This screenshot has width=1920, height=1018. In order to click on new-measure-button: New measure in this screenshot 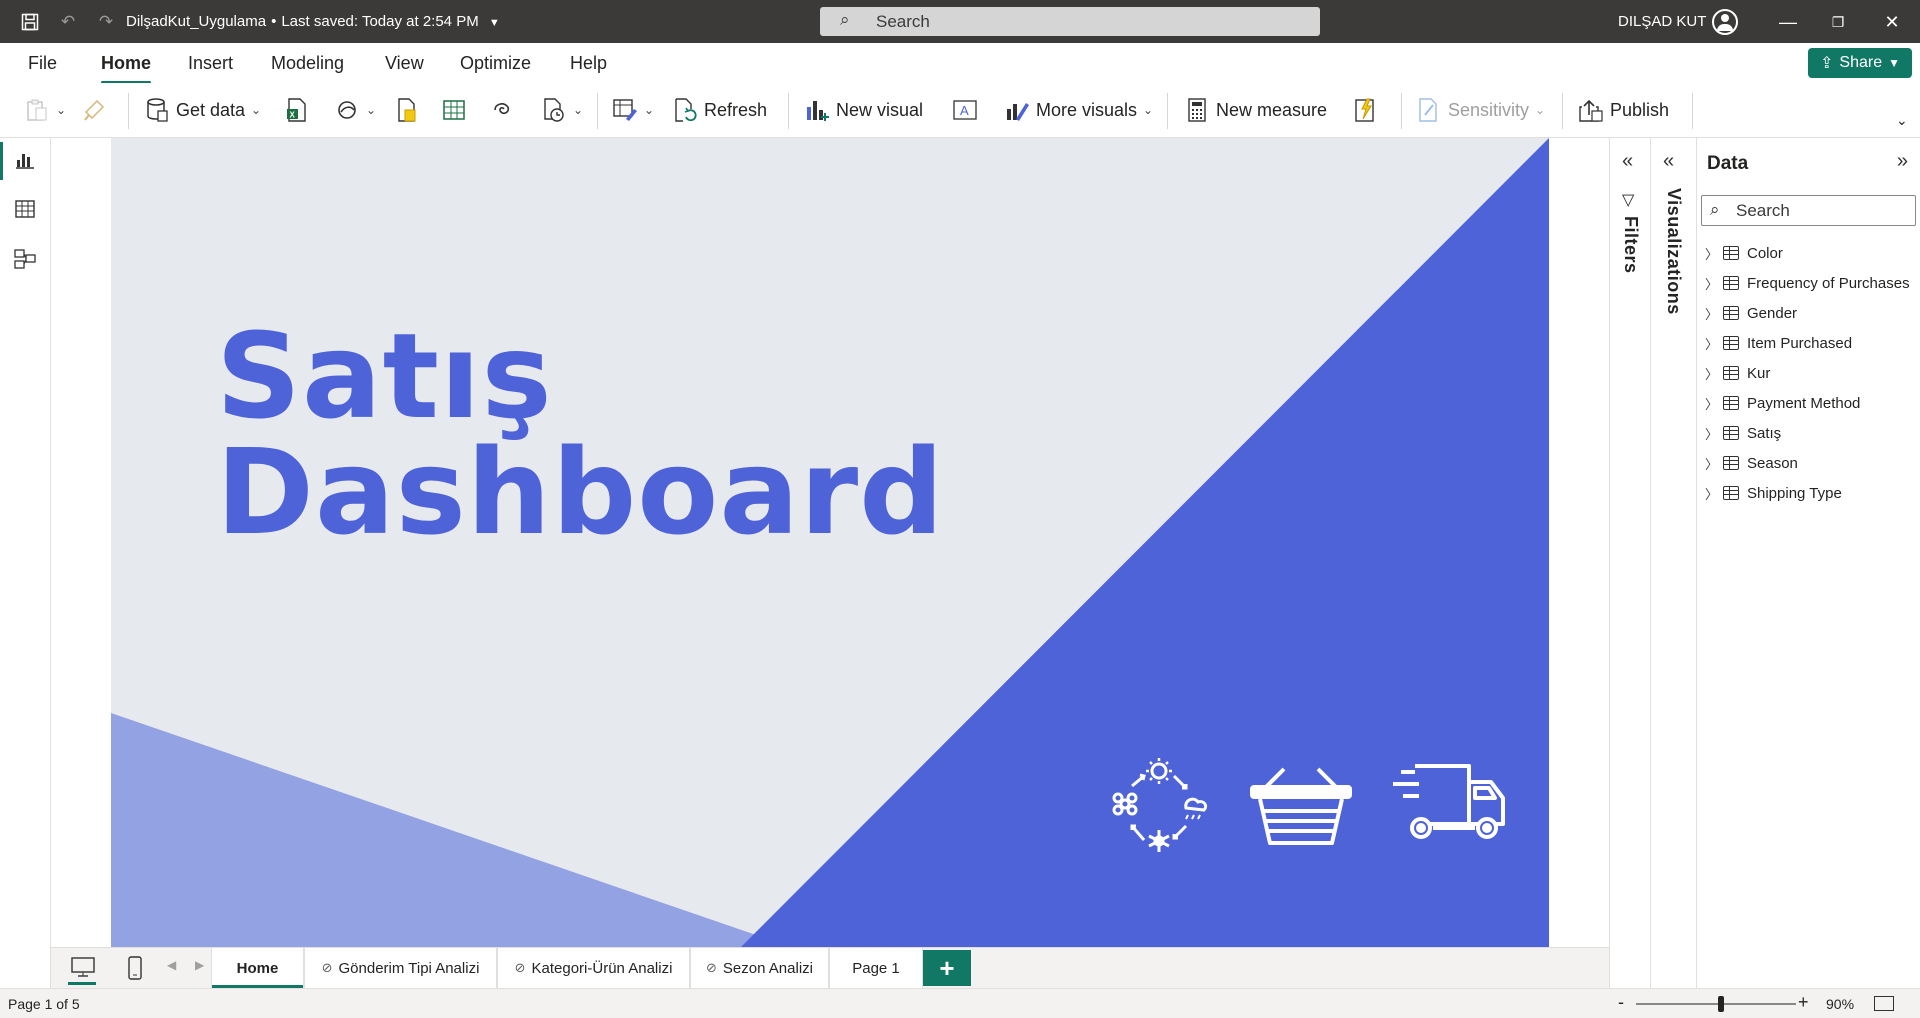, I will do `click(1255, 110)`.